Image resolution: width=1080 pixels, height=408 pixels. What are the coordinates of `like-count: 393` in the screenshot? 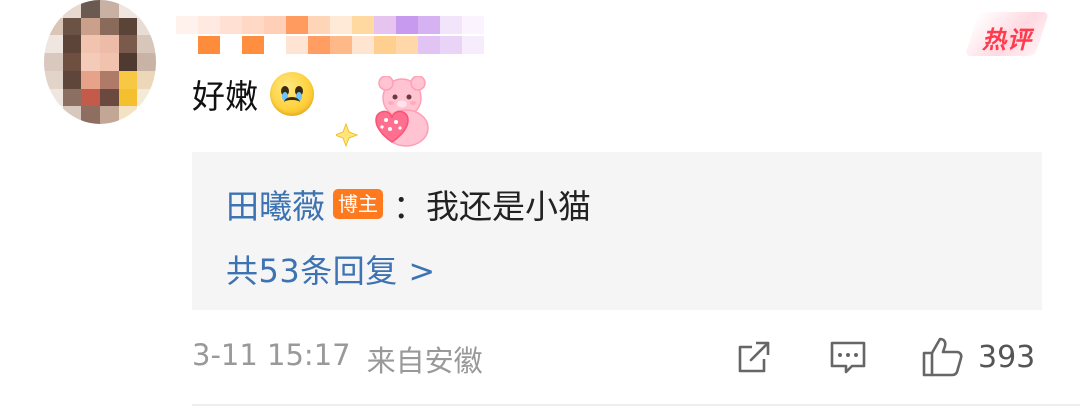 It's located at (1007, 357).